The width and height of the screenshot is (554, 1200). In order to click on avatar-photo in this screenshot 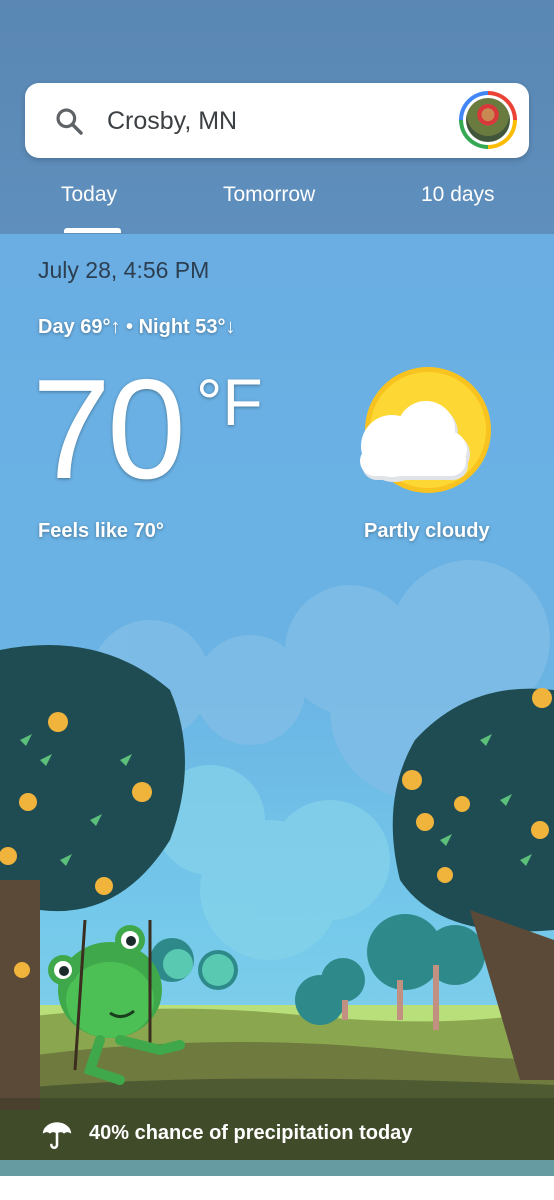, I will do `click(488, 120)`.